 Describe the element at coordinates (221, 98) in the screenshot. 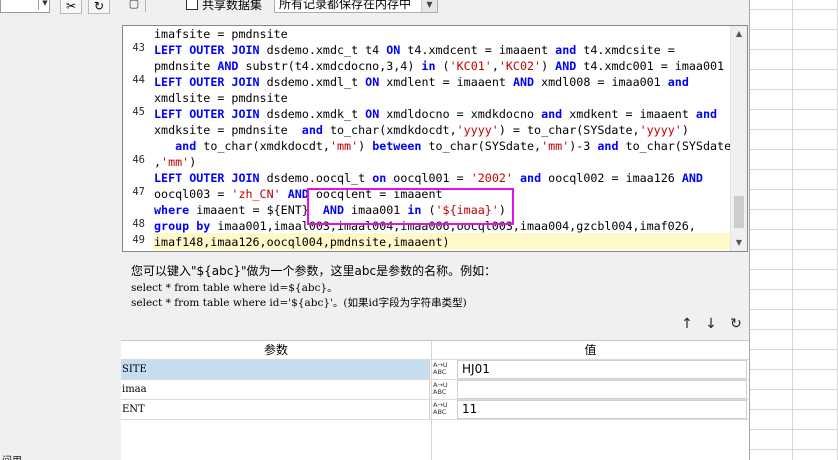

I see `code-line: xmdlsite = pmdnsite` at that location.